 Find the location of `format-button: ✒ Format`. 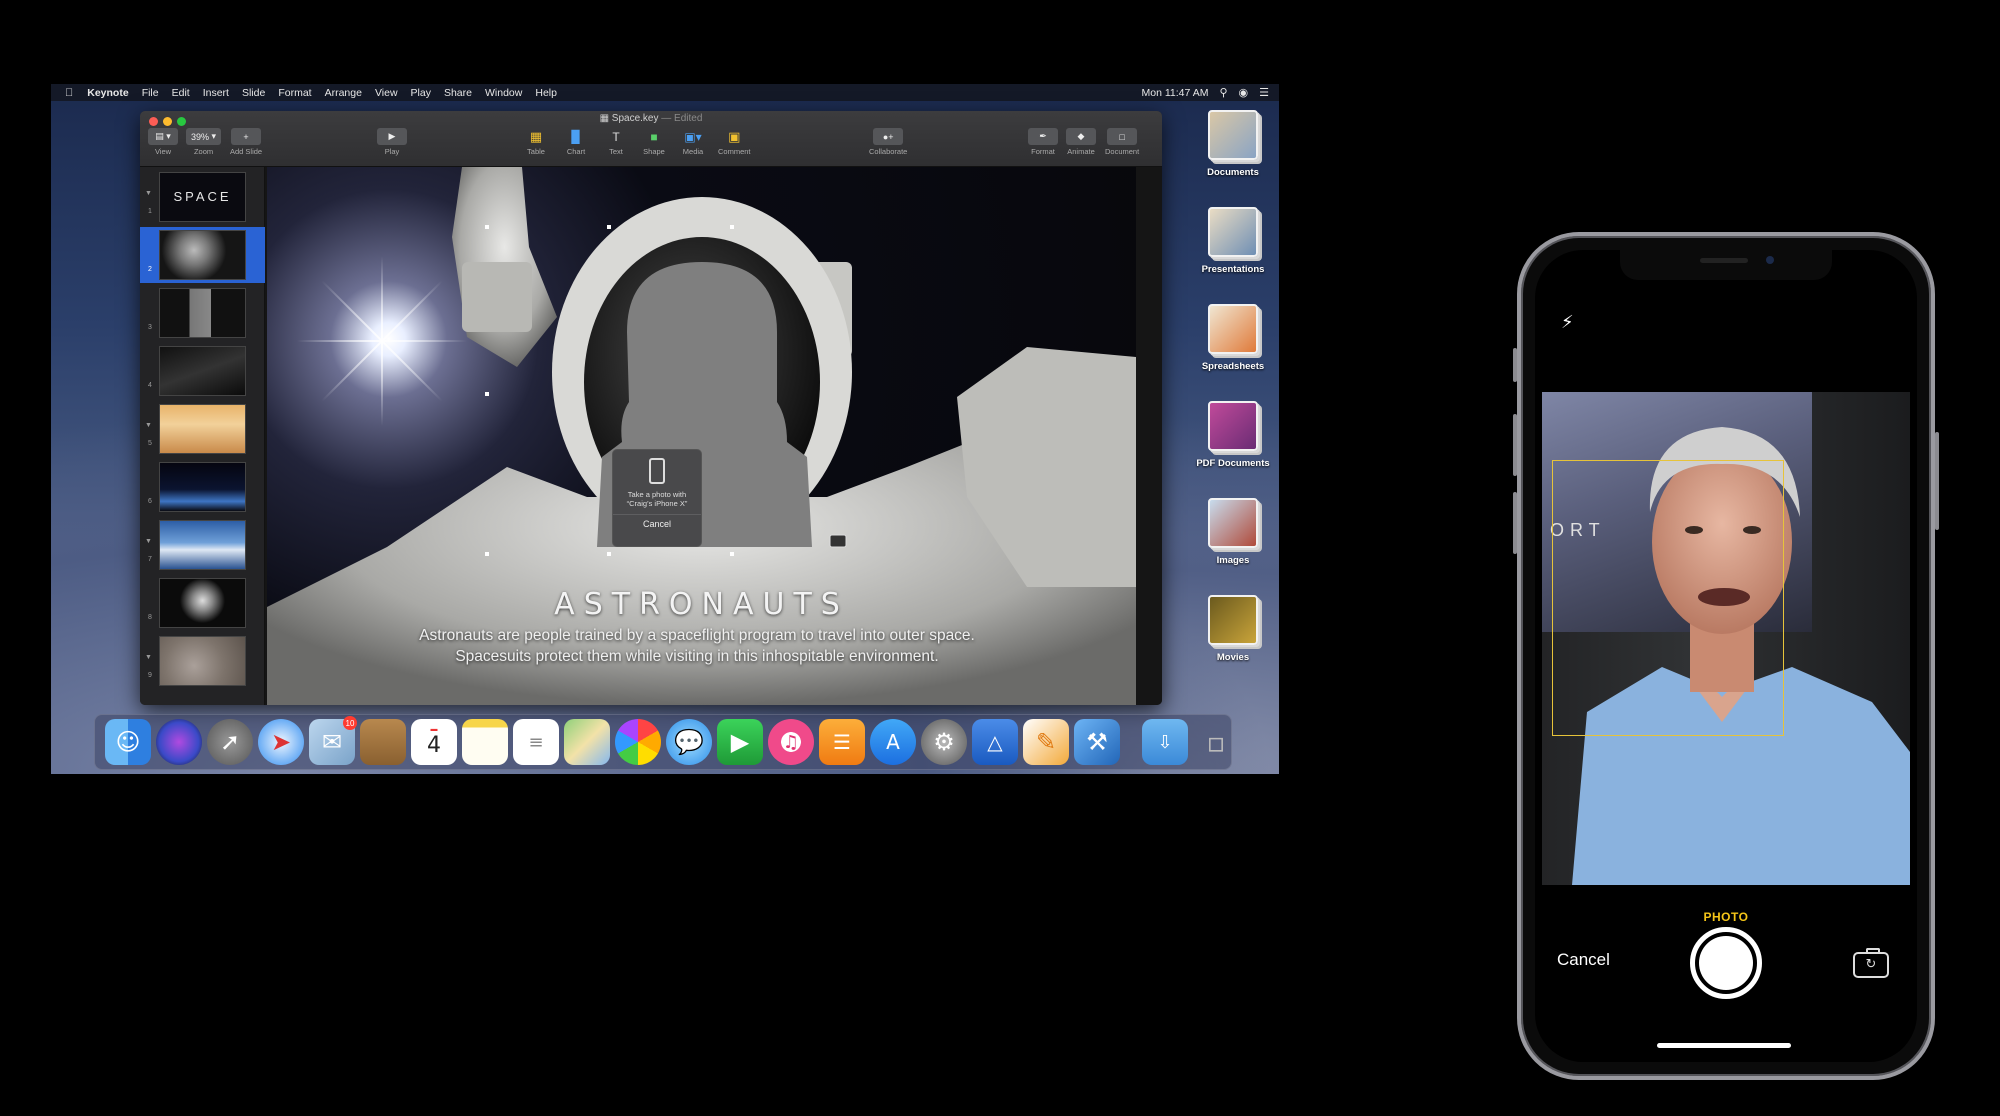

format-button: ✒ Format is located at coordinates (1043, 142).